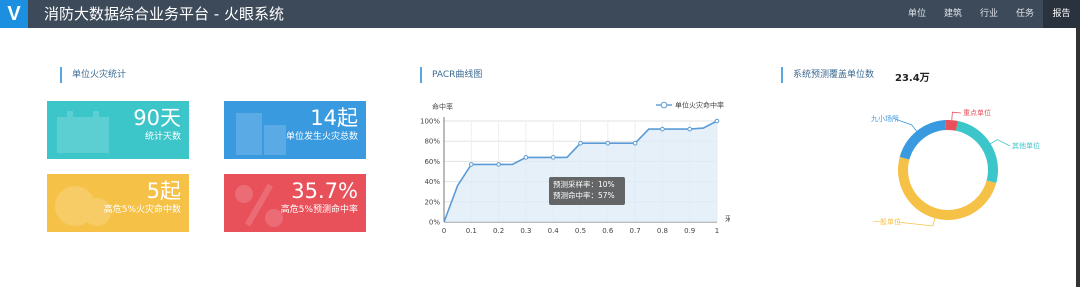 This screenshot has width=1080, height=287. Describe the element at coordinates (295, 130) in the screenshot. I see `stat-tile-fires: 14起 单位发生火灾总数` at that location.